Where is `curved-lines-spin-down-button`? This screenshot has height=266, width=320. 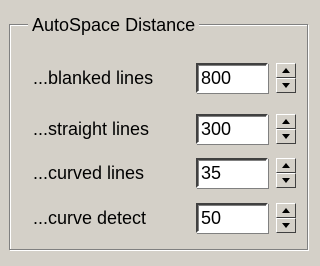 curved-lines-spin-down-button is located at coordinates (286, 180).